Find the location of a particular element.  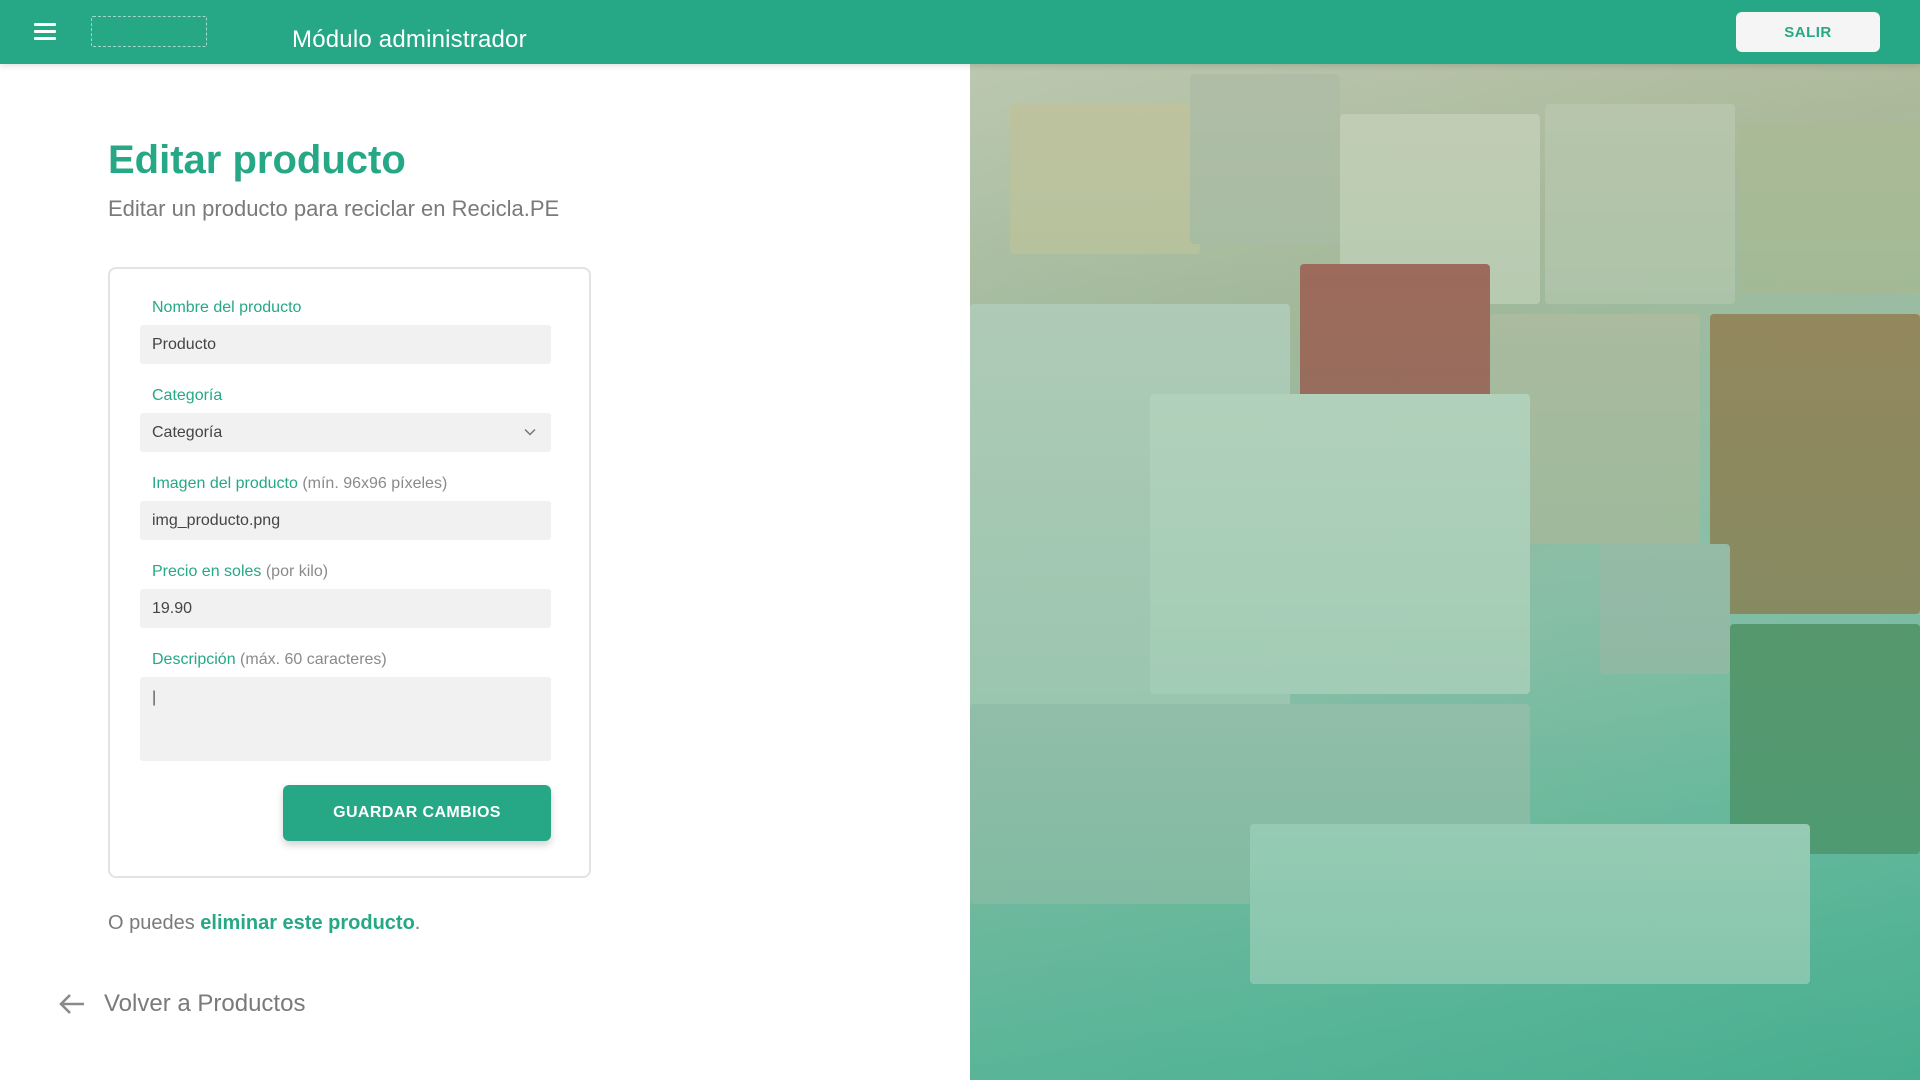

category-select: Categoría is located at coordinates (345, 432).